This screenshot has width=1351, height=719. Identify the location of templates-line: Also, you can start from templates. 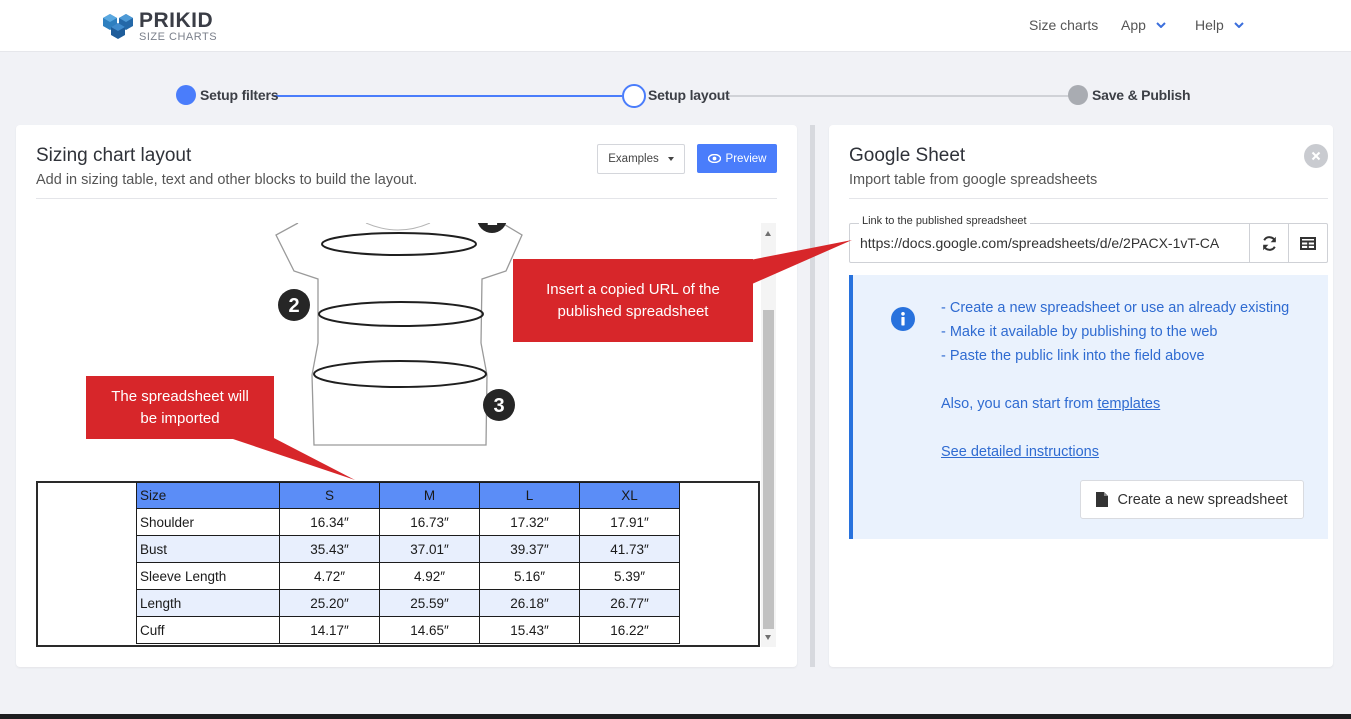
(1131, 404).